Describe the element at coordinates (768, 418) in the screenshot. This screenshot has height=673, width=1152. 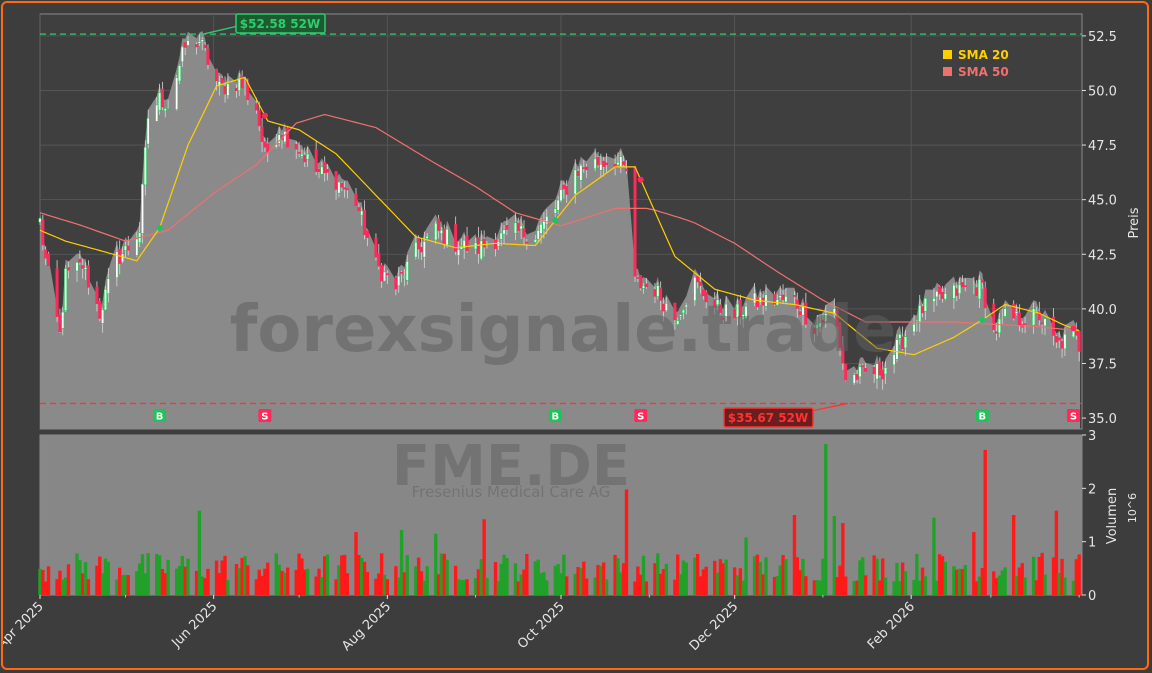
I see `low-52w-label: $35.67 52W` at that location.